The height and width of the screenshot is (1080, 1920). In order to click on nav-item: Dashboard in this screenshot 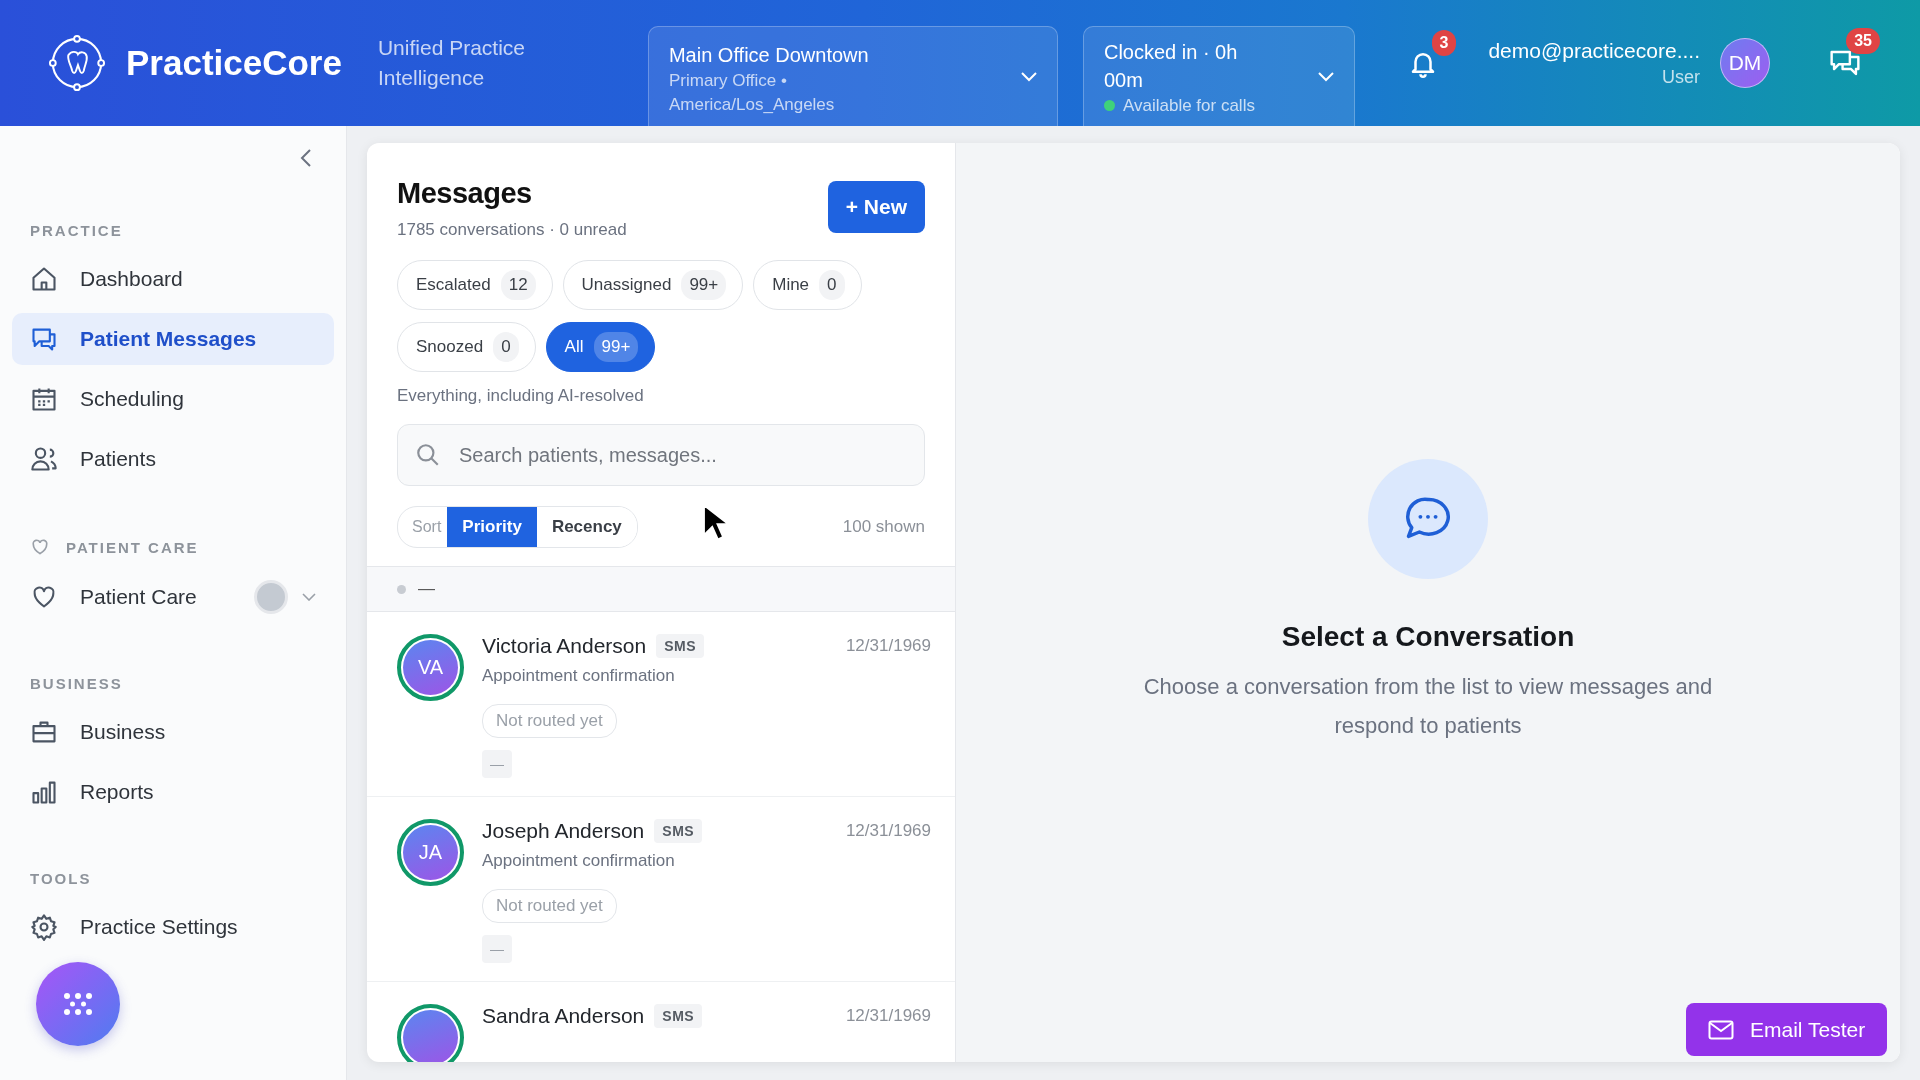, I will do `click(173, 279)`.